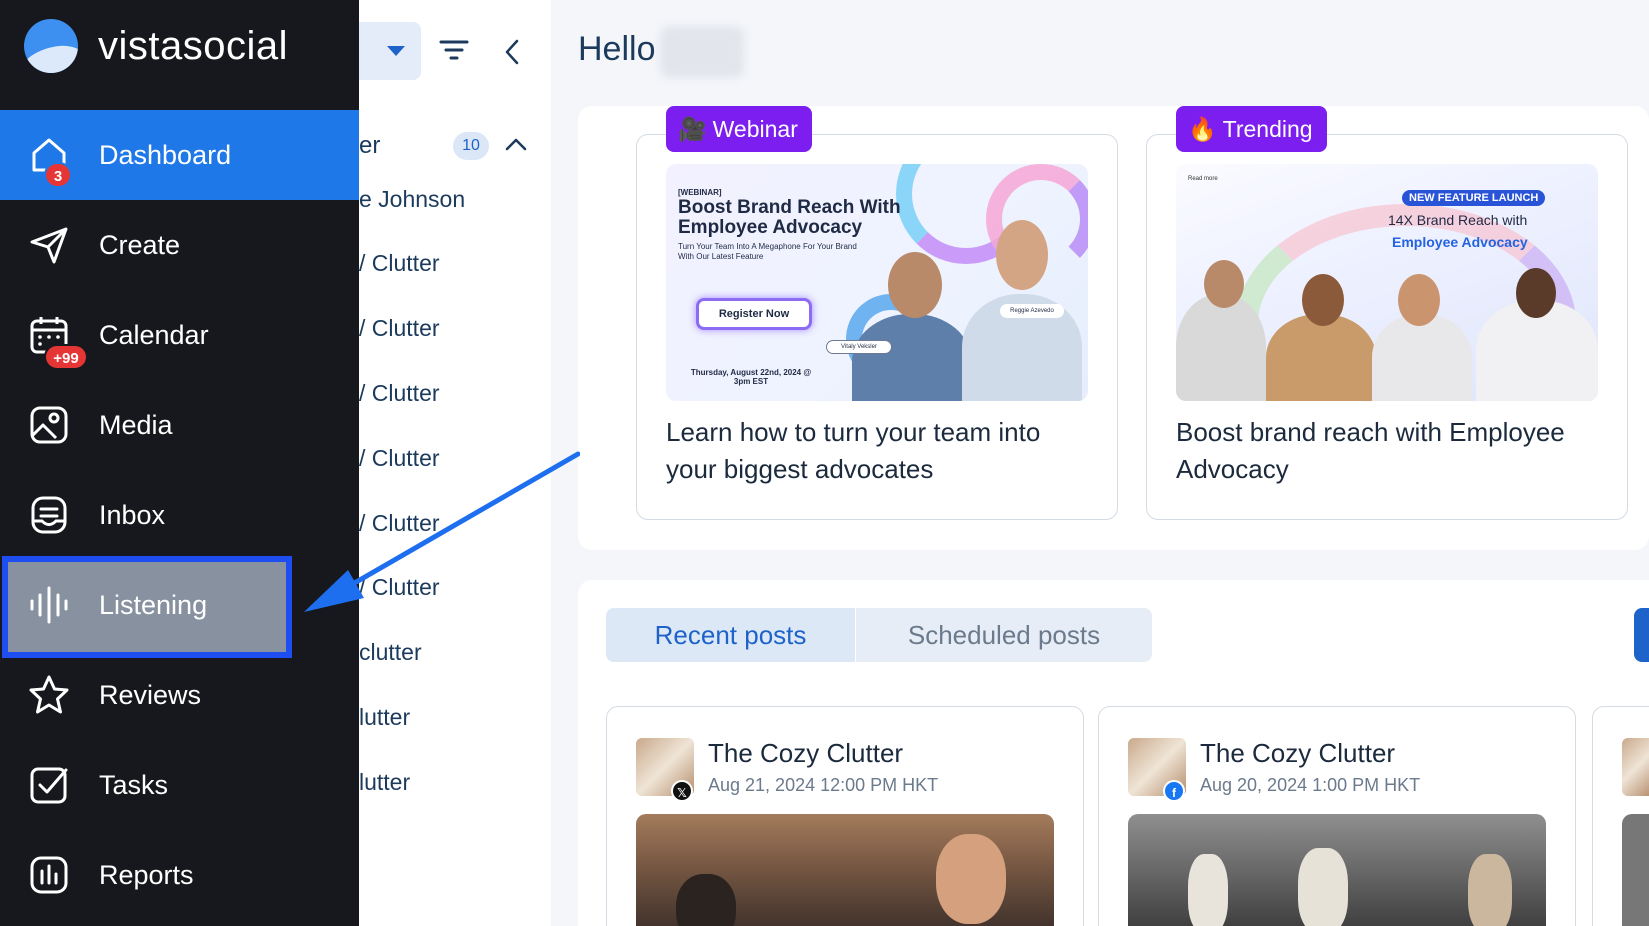  Describe the element at coordinates (455, 199) in the screenshot. I see `profile-item: e Johnson` at that location.